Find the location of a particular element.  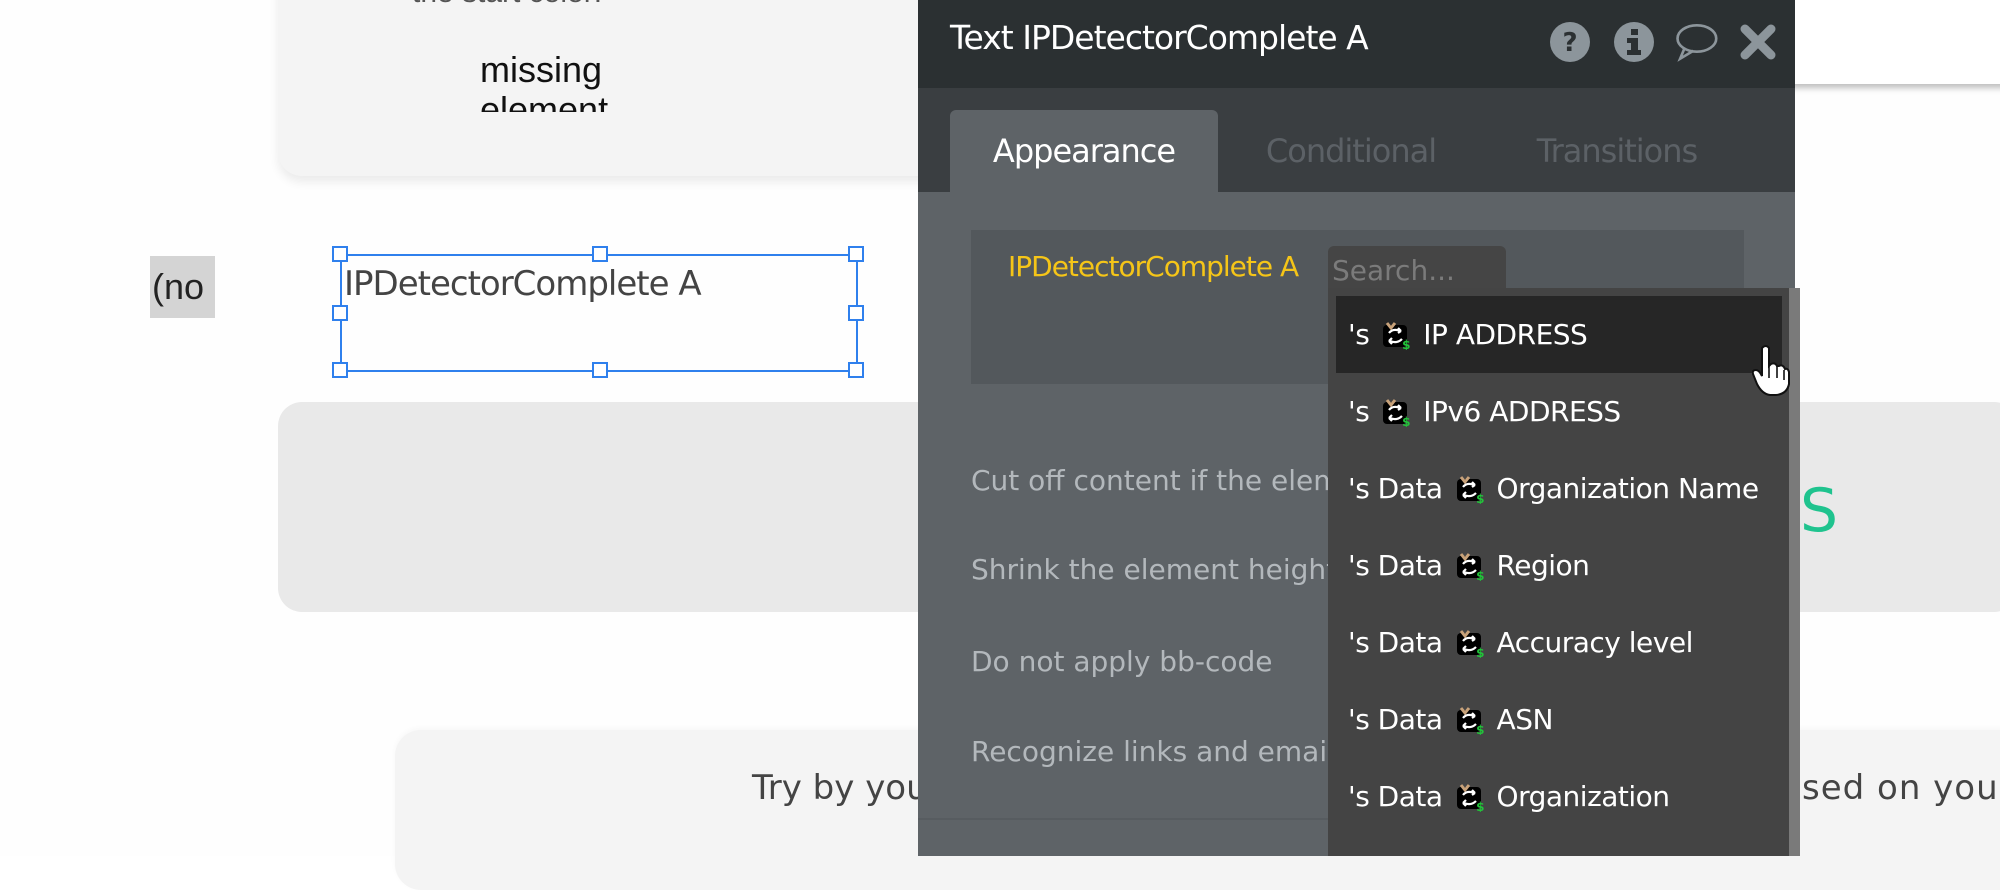

info-icon is located at coordinates (1634, 42).